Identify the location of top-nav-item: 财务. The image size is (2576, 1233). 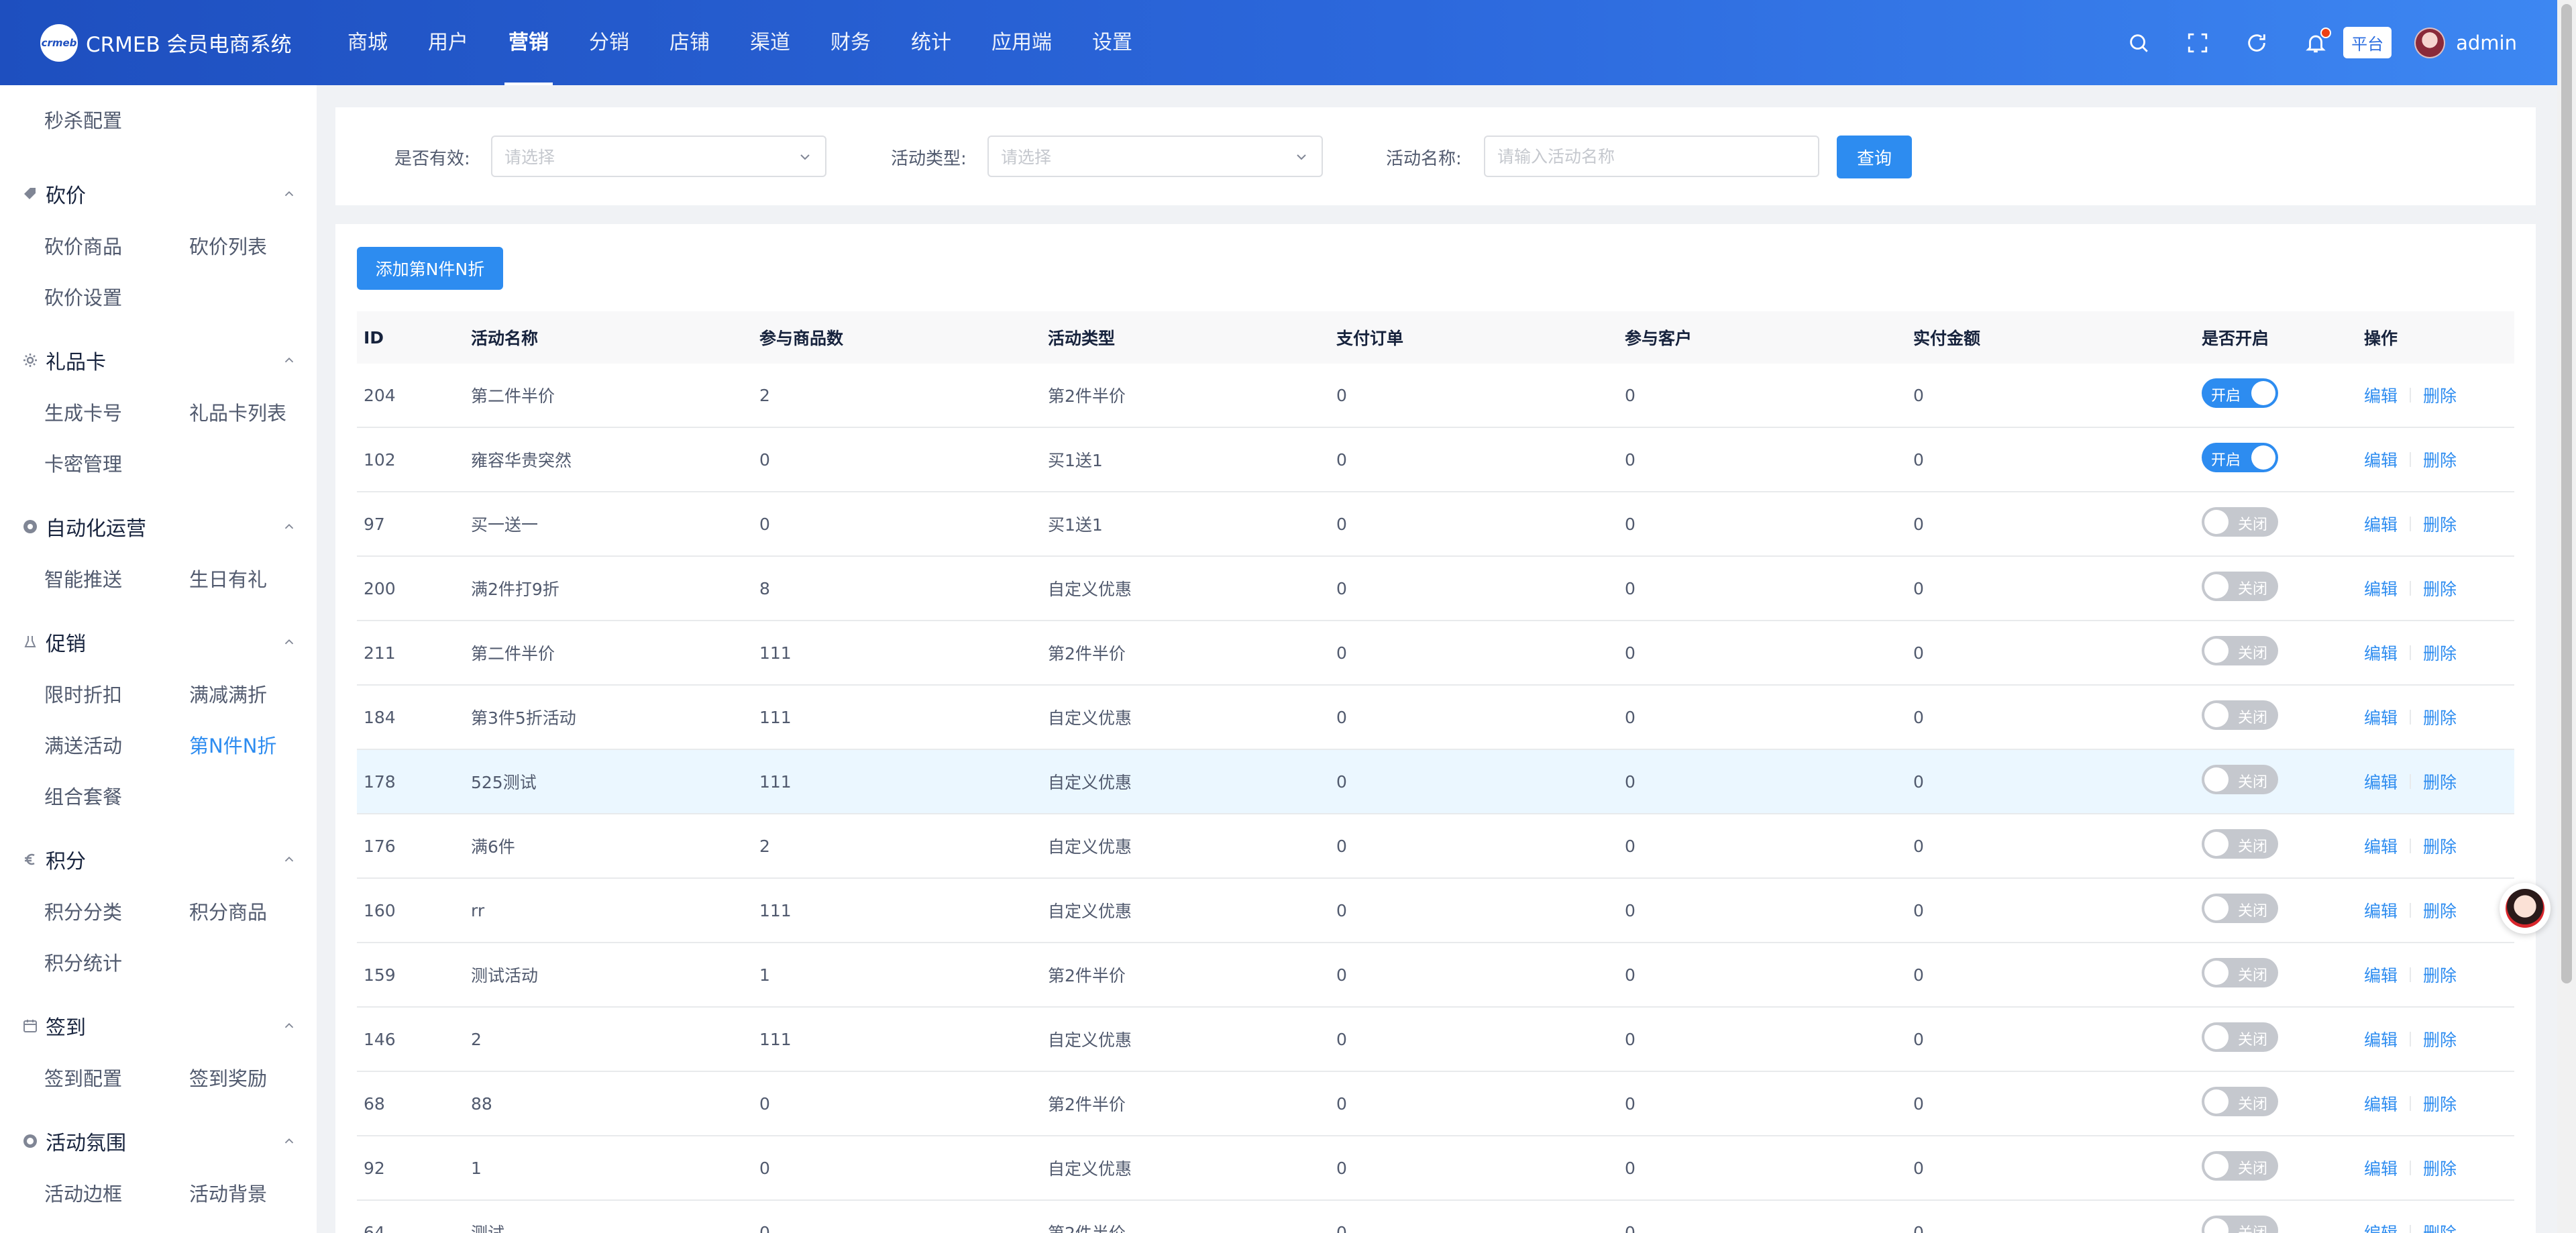
(850, 43).